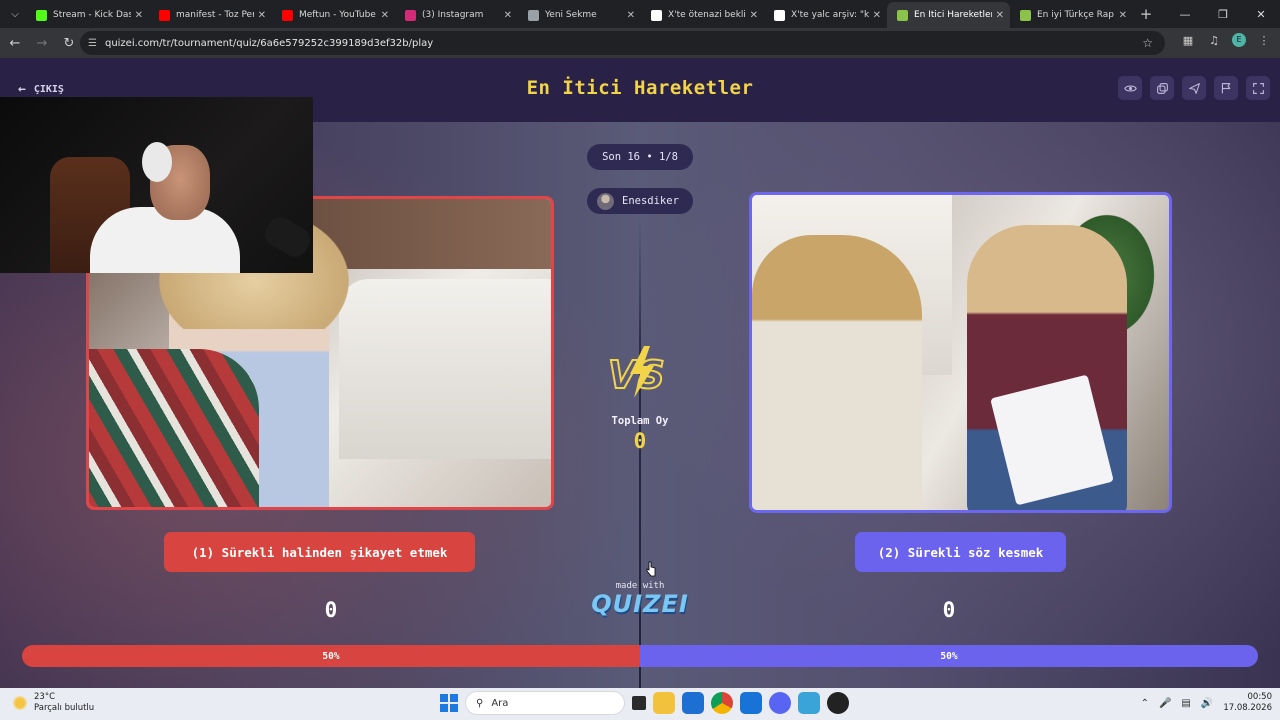  Describe the element at coordinates (780, 703) in the screenshot. I see `discord-icon` at that location.